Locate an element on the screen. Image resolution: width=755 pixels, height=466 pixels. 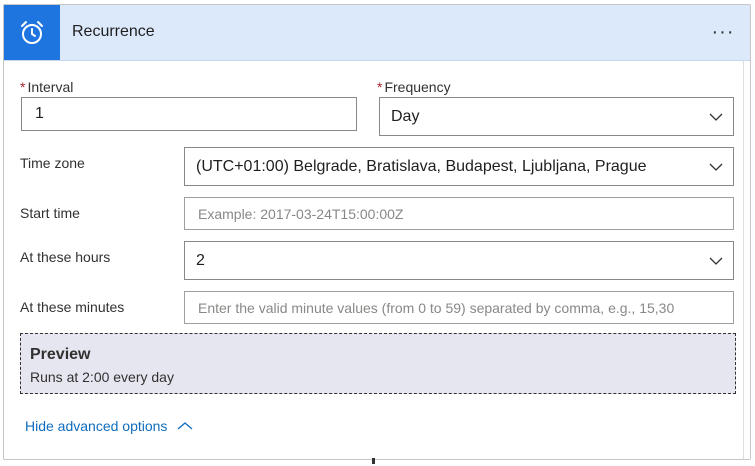
frequency-label: * Frequency is located at coordinates (414, 87).